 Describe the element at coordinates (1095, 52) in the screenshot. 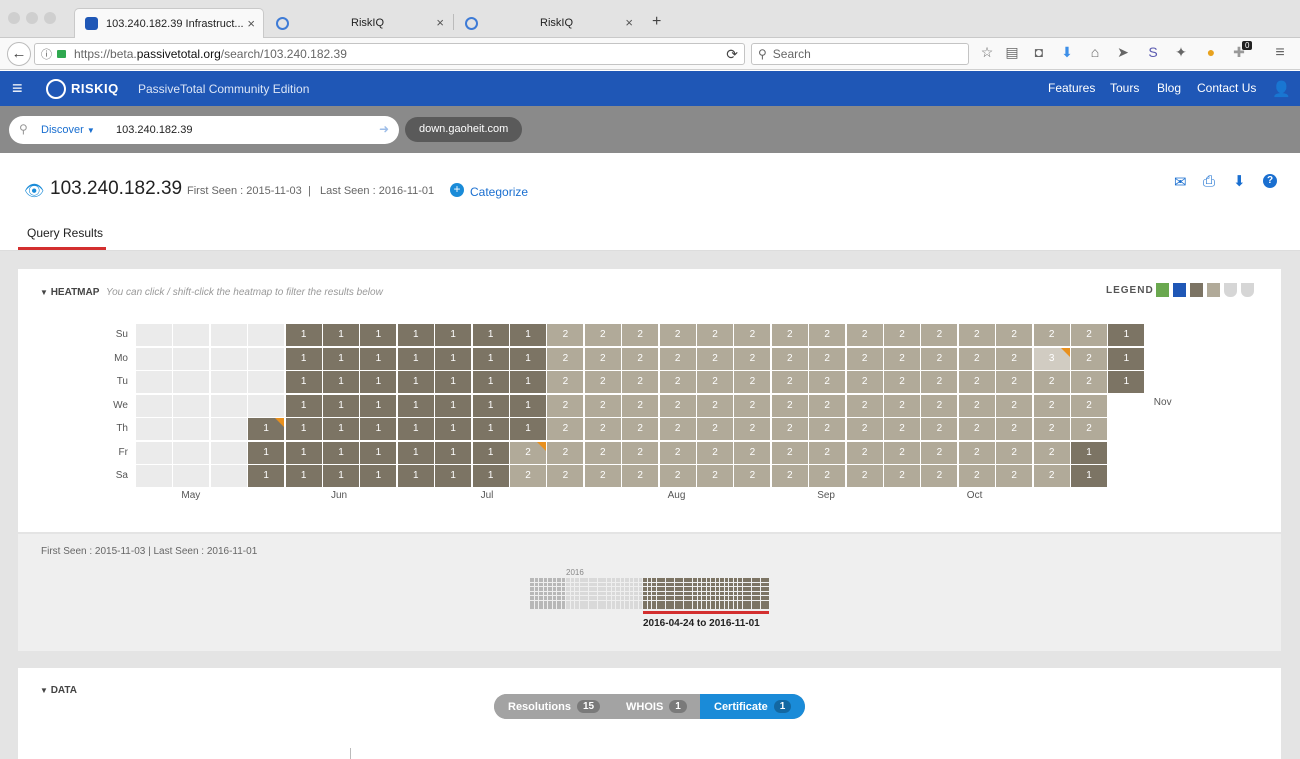

I see `home-icon: ⌂` at that location.